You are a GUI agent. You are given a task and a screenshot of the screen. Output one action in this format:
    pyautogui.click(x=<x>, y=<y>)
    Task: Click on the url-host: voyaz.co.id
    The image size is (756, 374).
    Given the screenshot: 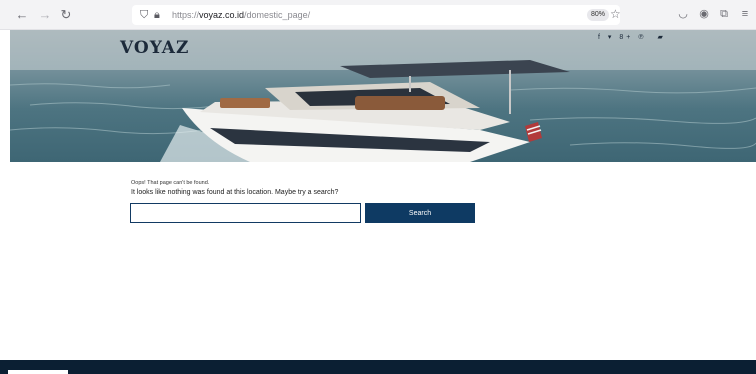 What is the action you would take?
    pyautogui.click(x=222, y=15)
    